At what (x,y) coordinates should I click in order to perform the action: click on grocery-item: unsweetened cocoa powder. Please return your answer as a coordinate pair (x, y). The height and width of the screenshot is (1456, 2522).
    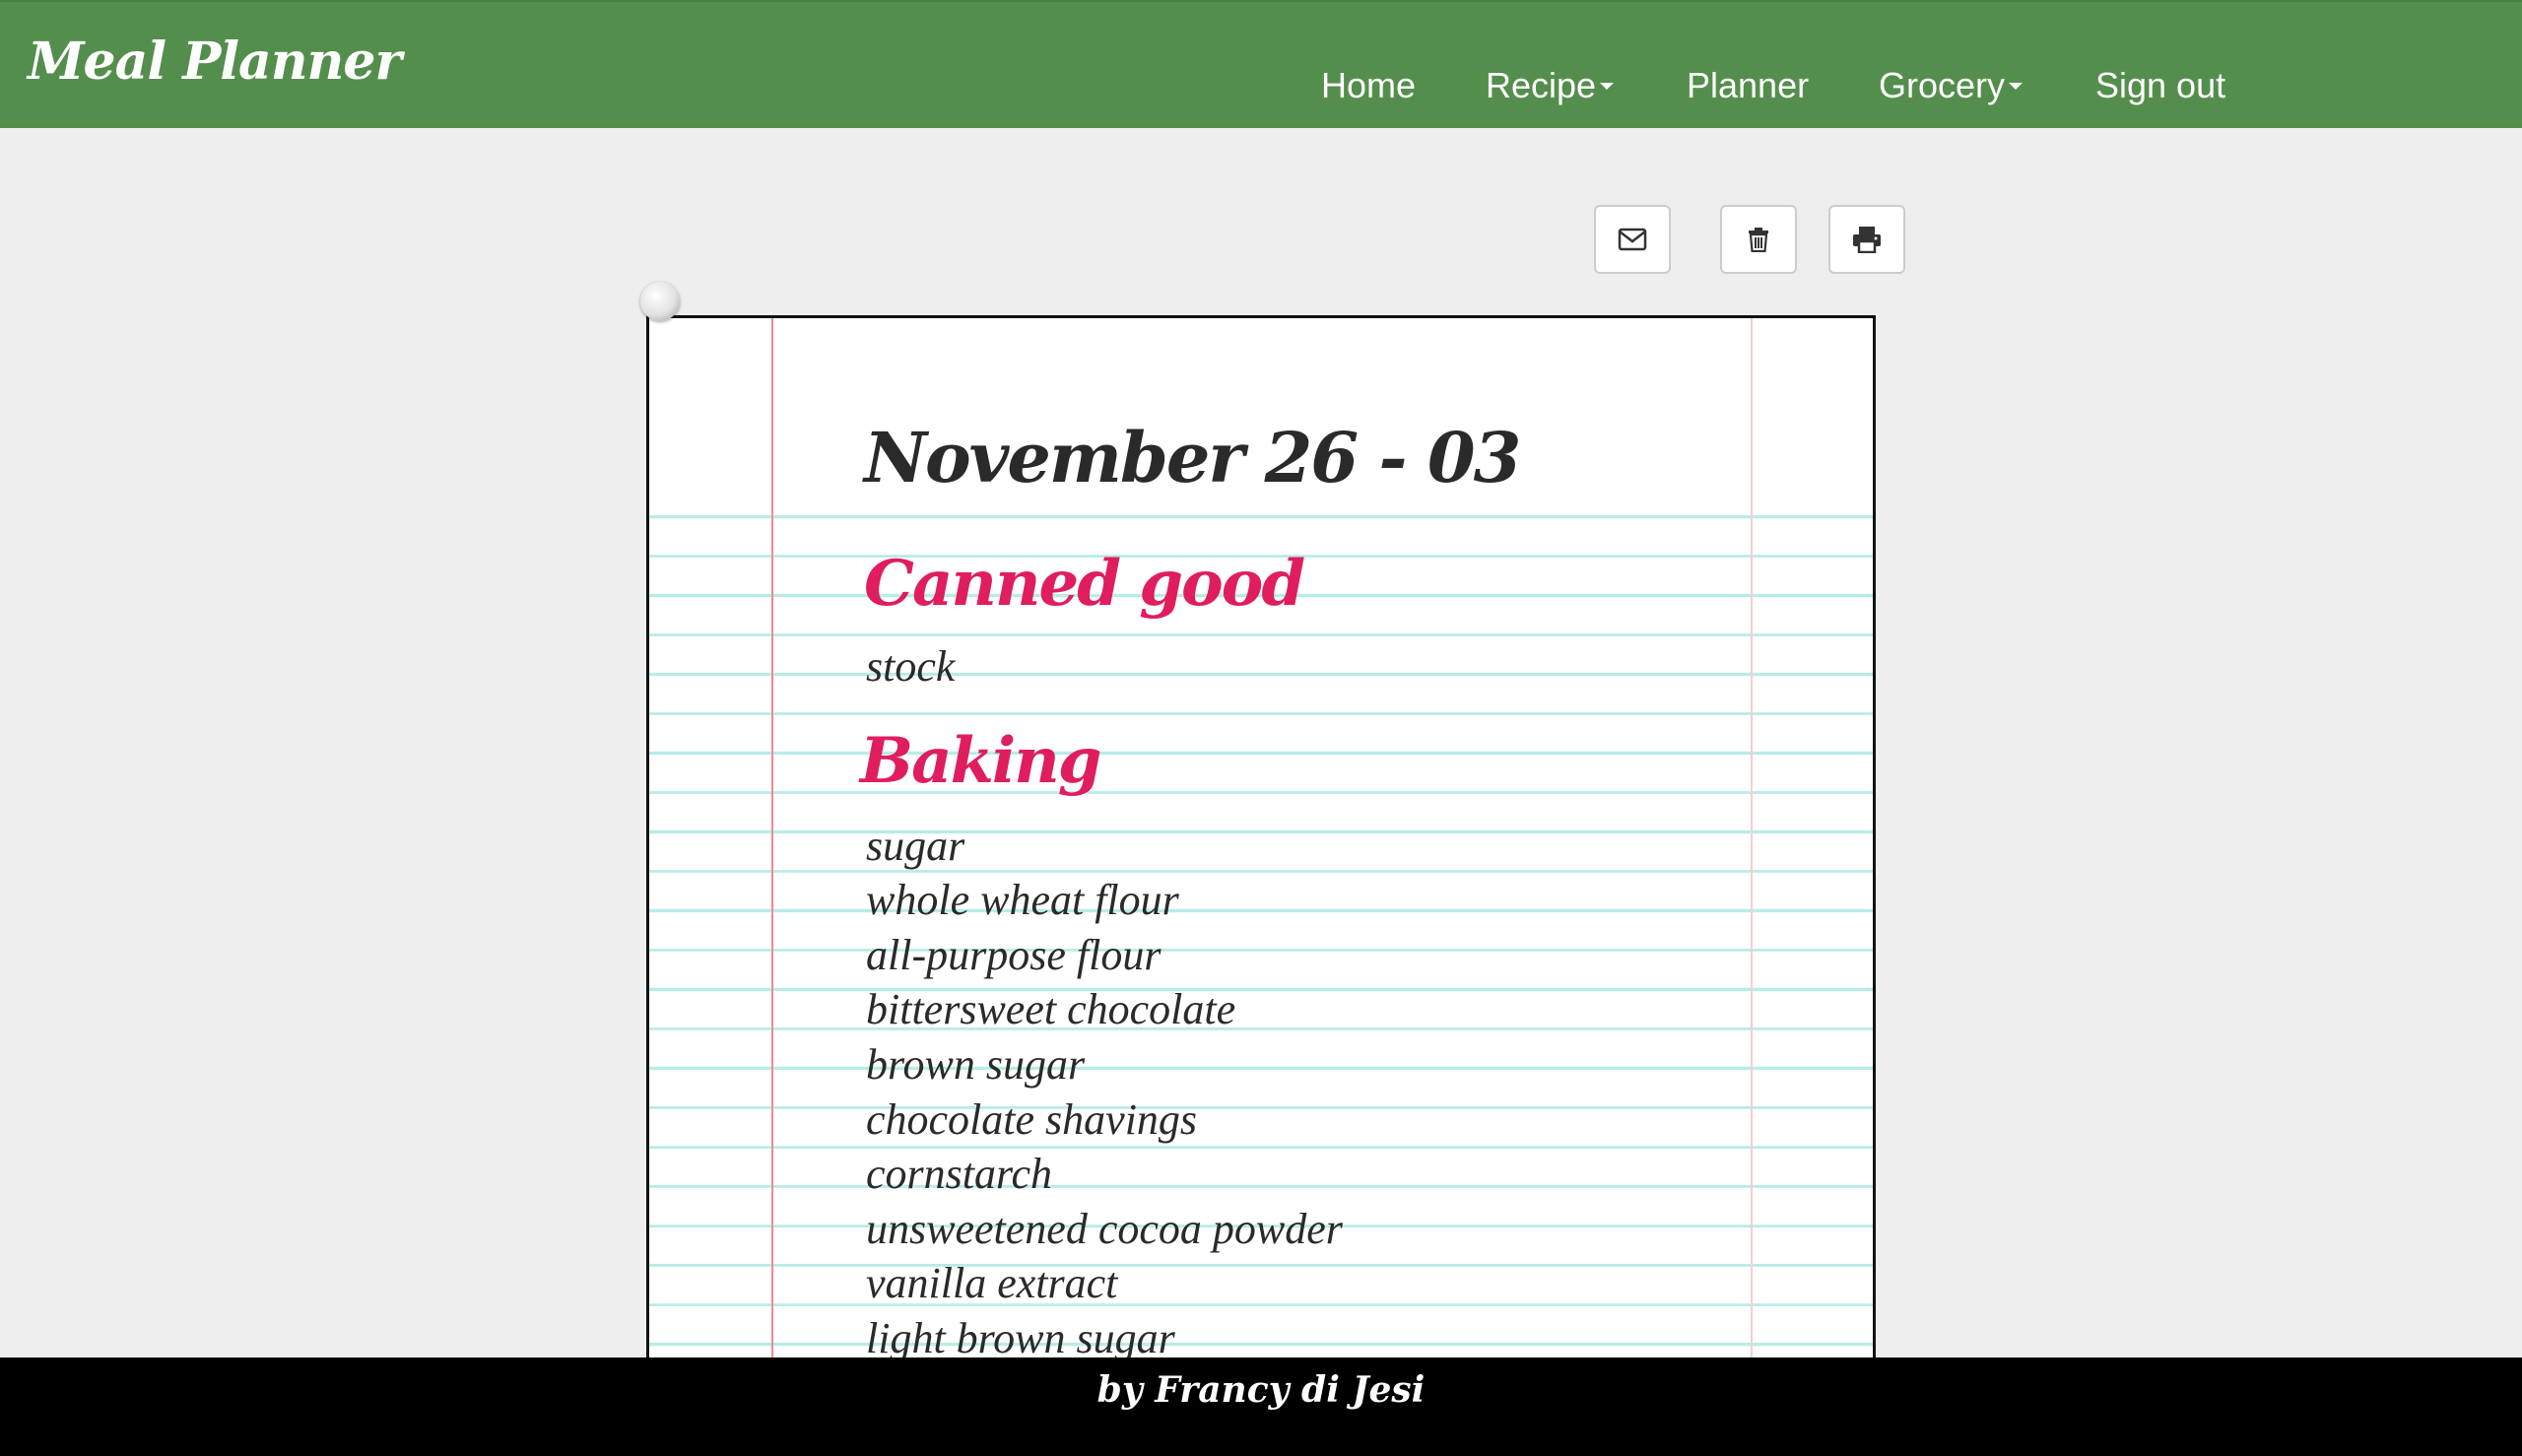
    Looking at the image, I should click on (1104, 1229).